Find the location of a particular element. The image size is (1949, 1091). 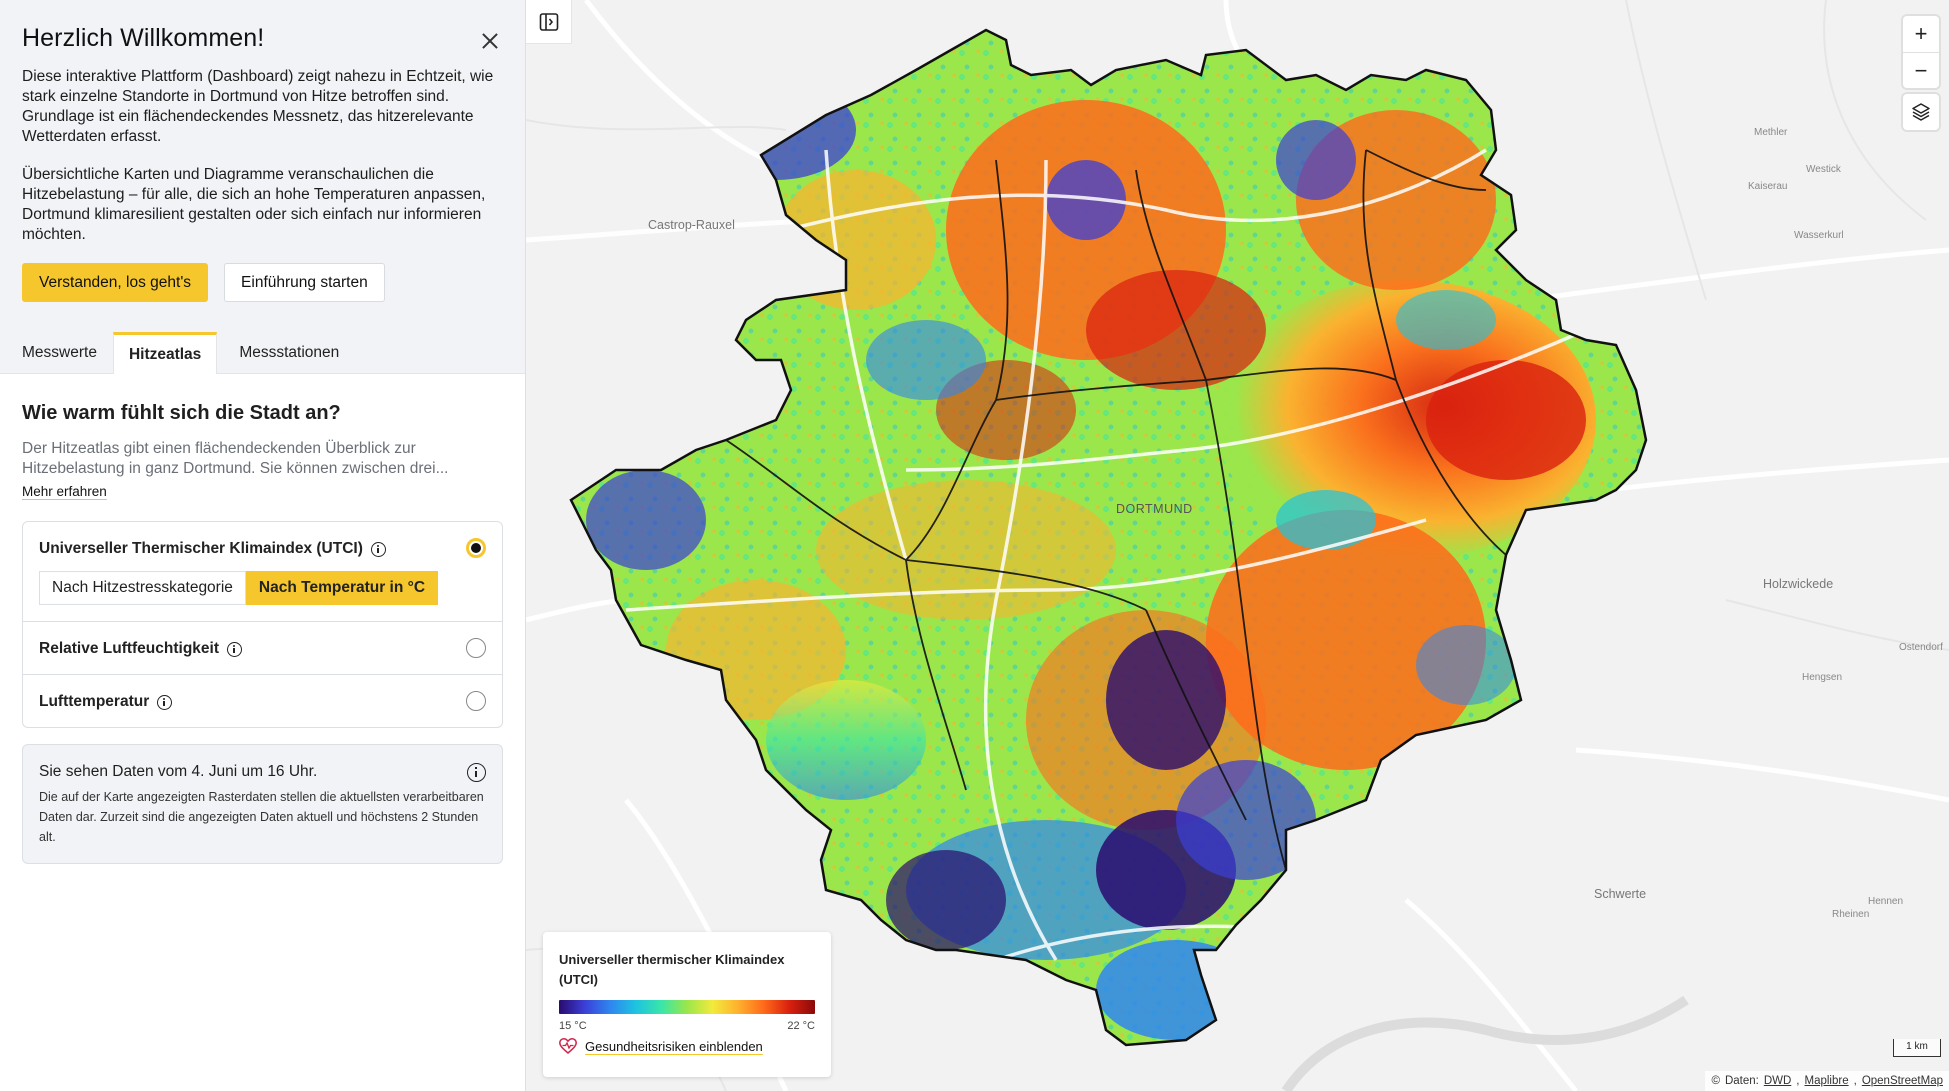

legend-min-label: 15 °C is located at coordinates (573, 1026).